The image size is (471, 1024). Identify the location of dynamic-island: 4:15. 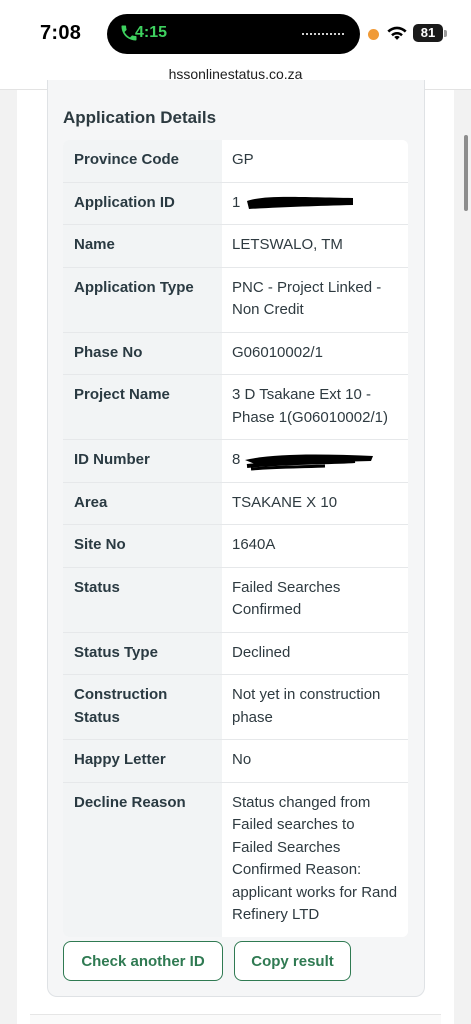
(233, 34).